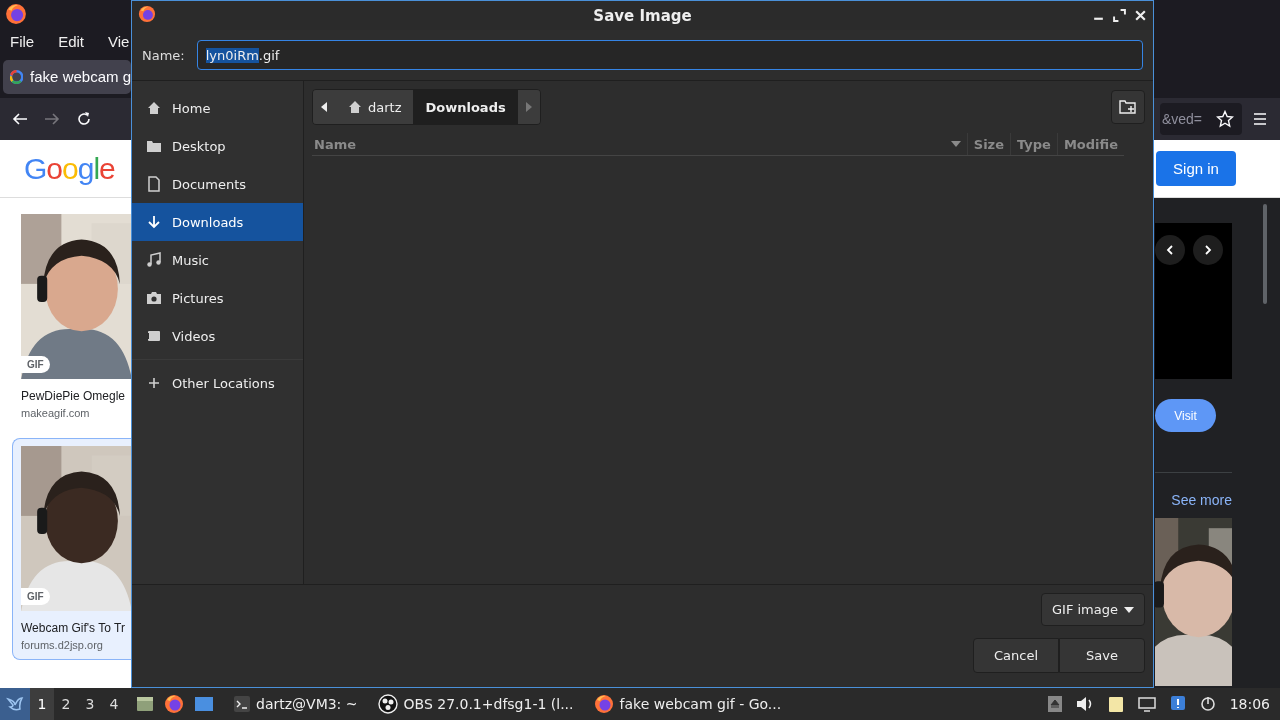 The image size is (1280, 720). Describe the element at coordinates (217, 298) in the screenshot. I see `sidebar-item: Pictures` at that location.